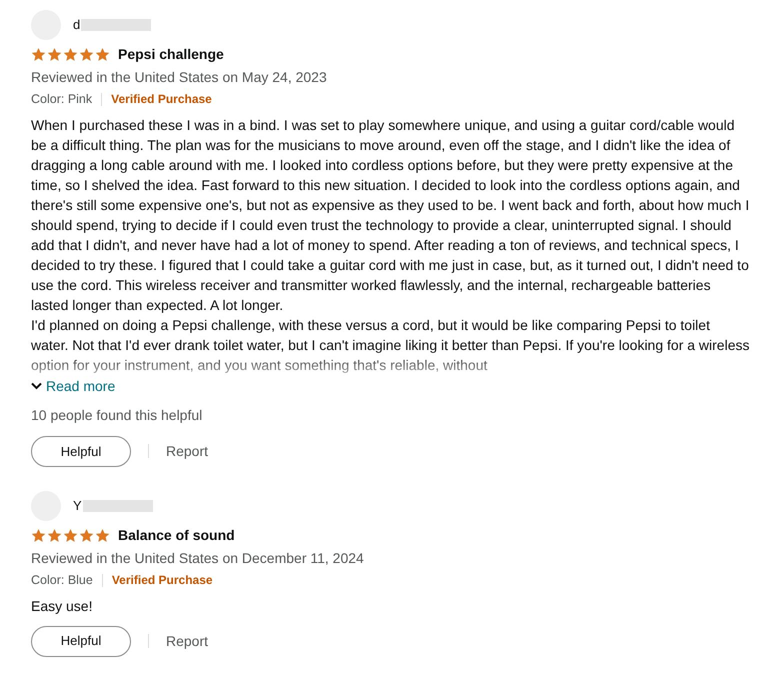 The image size is (775, 674). What do you see at coordinates (76, 25) in the screenshot?
I see `reviewer-name: d` at bounding box center [76, 25].